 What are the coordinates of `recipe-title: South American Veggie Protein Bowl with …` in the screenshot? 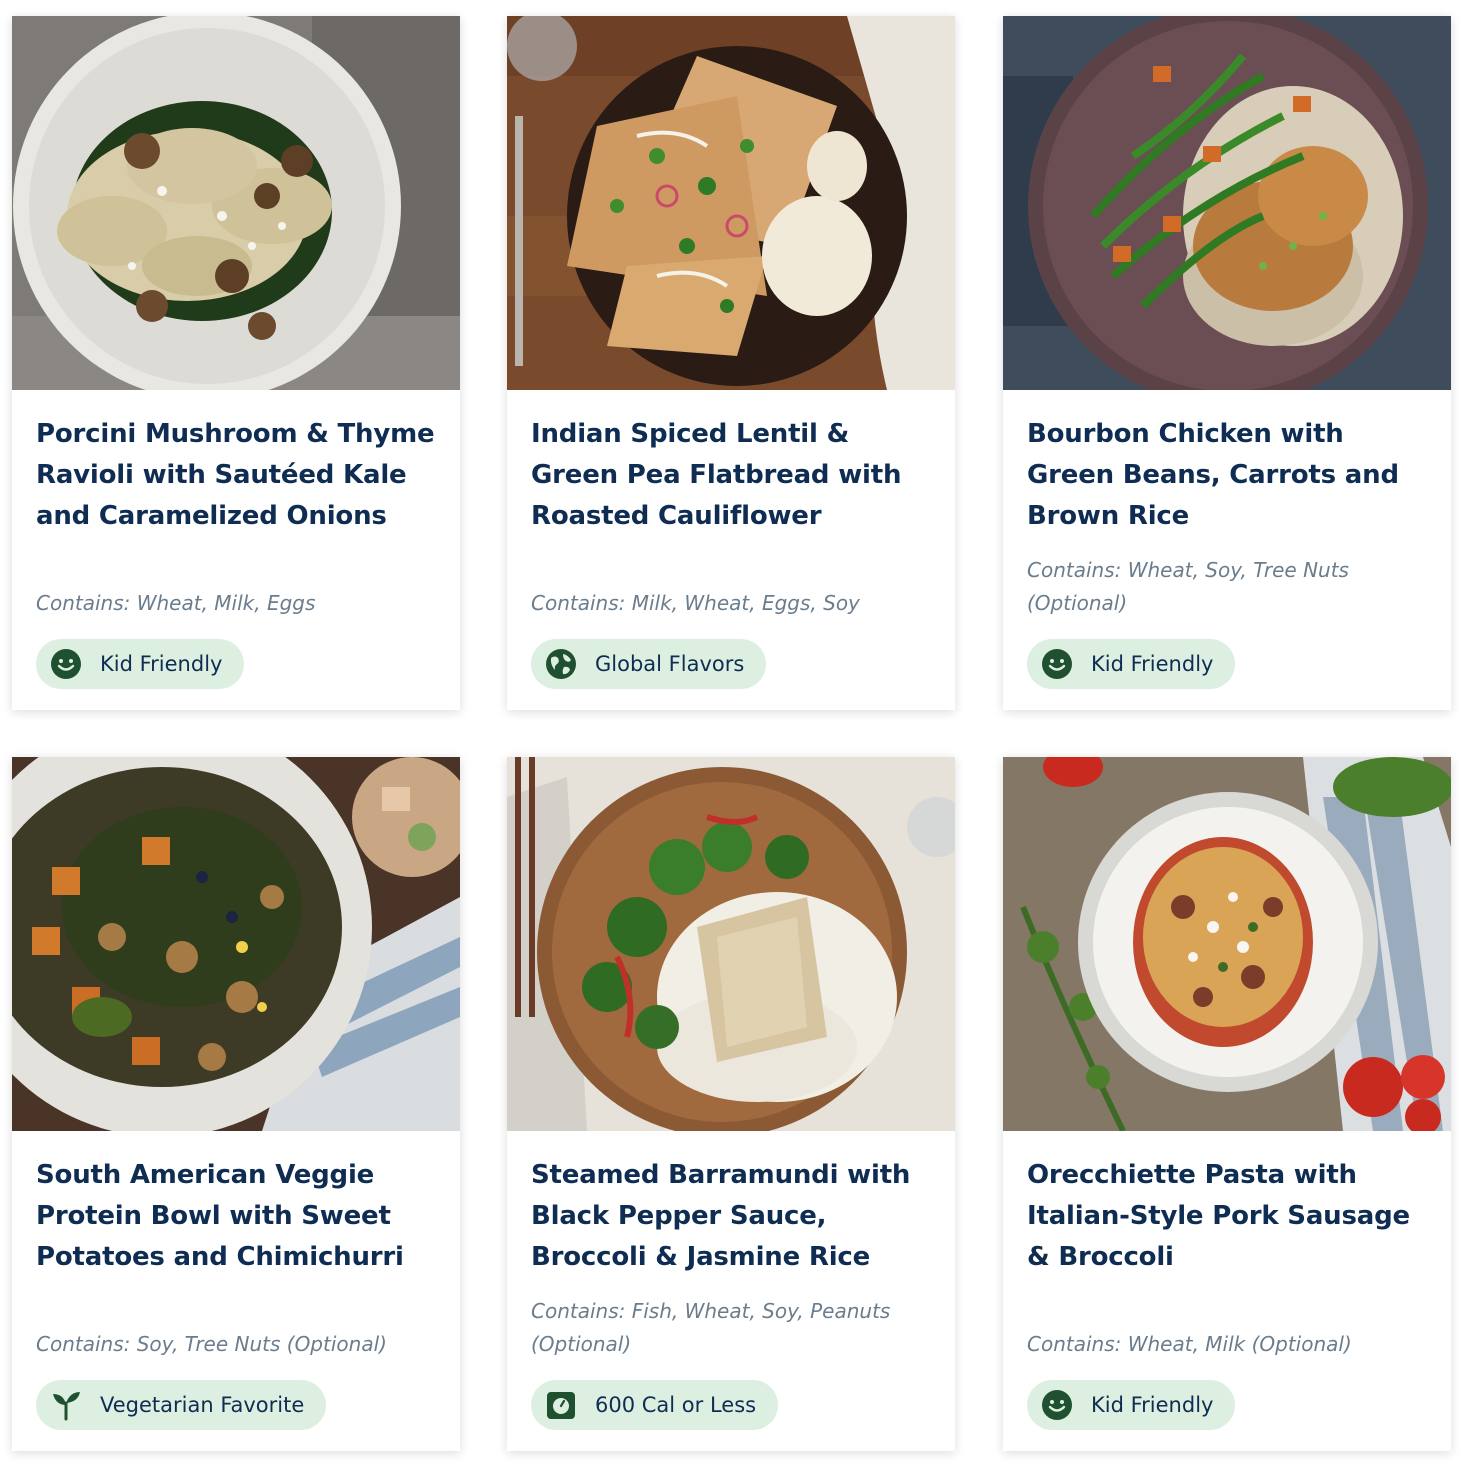 It's located at (238, 1216).